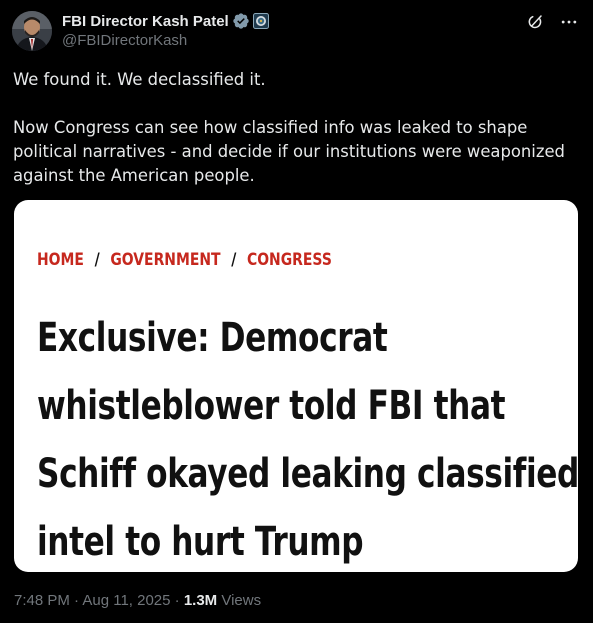  Describe the element at coordinates (60, 260) in the screenshot. I see `breadcrumb-home: HOME` at that location.